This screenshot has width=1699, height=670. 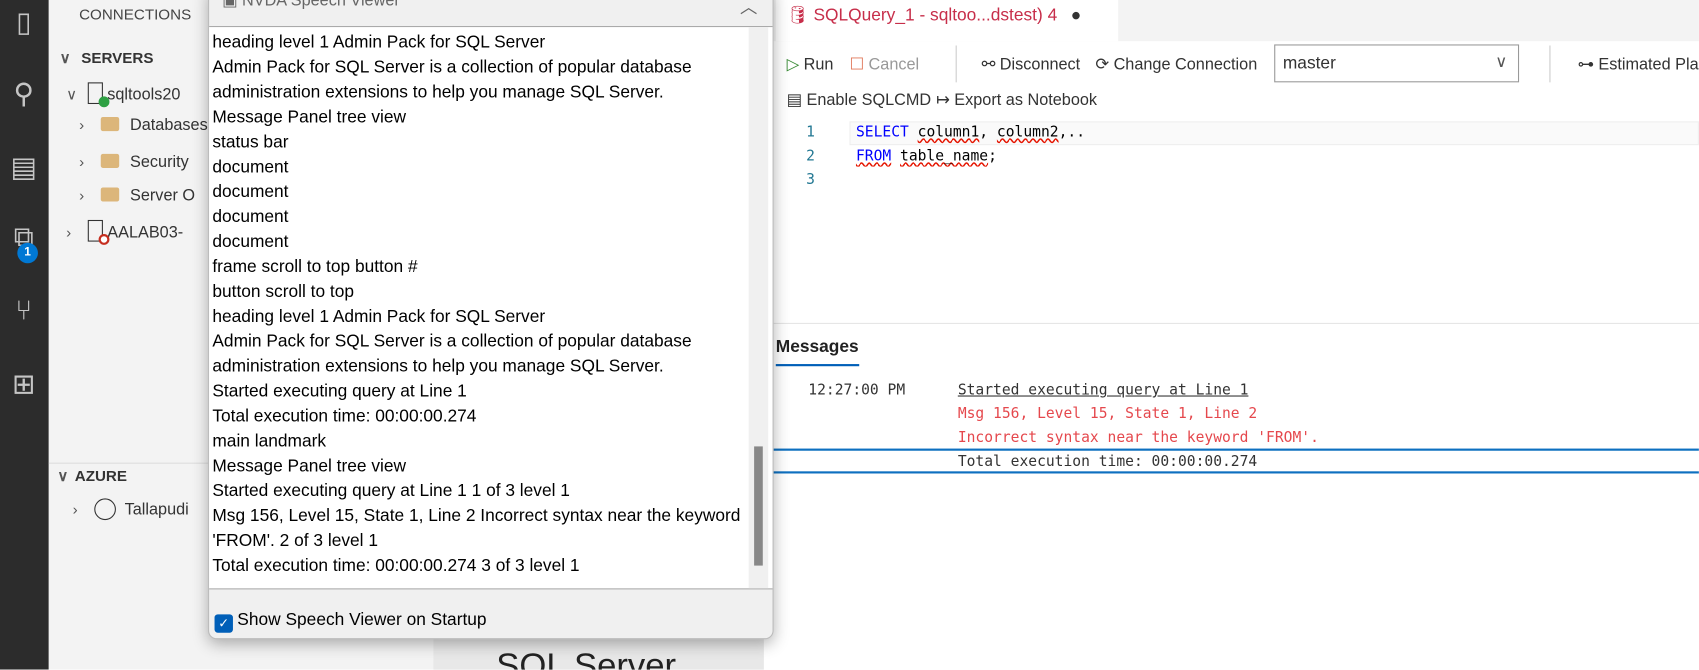 I want to click on change-connection-button: ⟳ Change Connection, so click(x=1176, y=63).